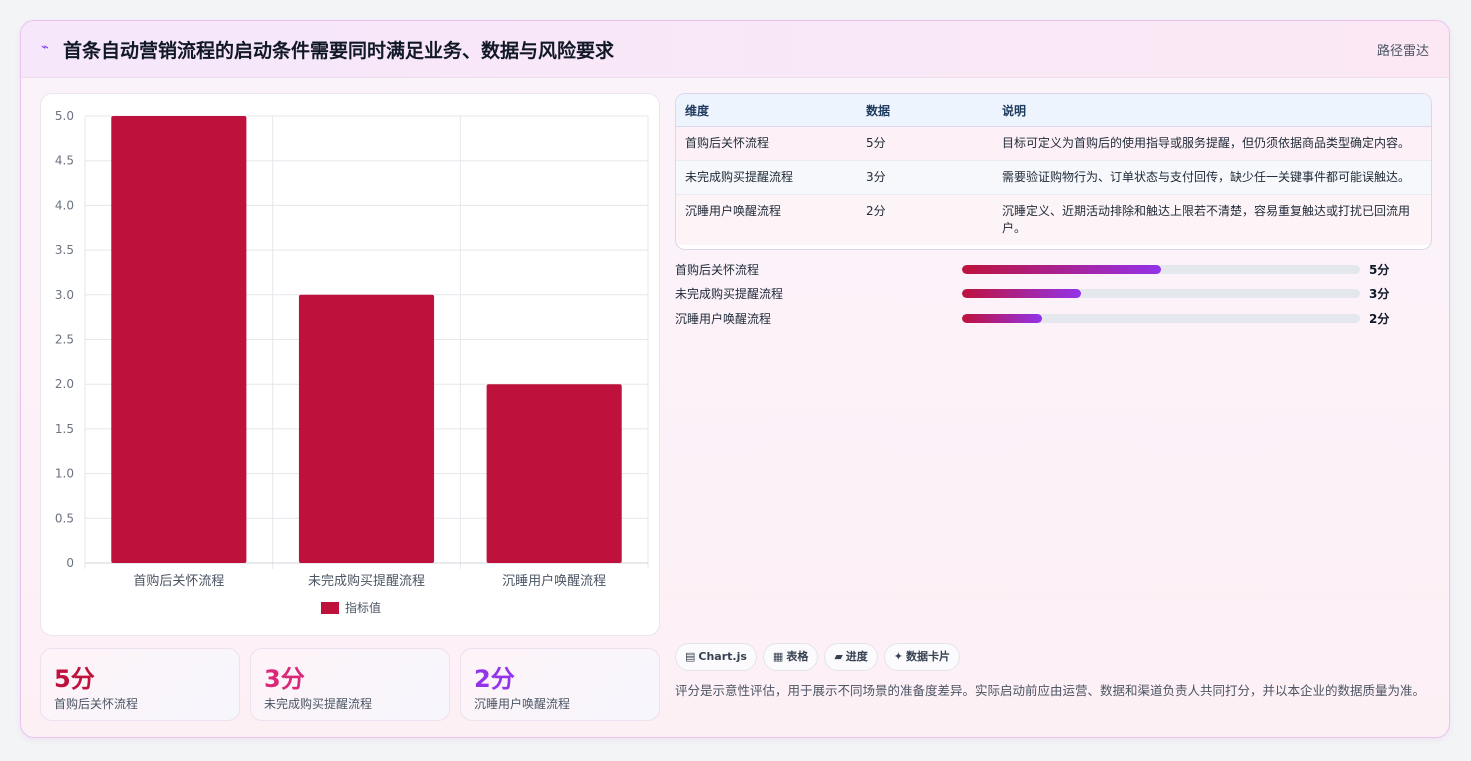 The width and height of the screenshot is (1471, 761). I want to click on table-cell: 2分, so click(925, 219).